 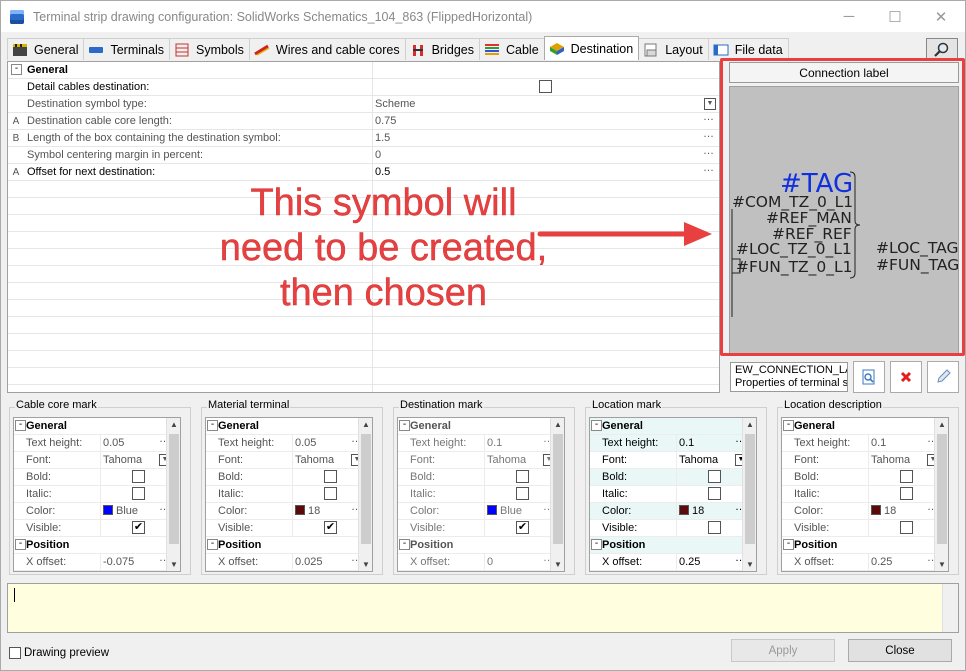 I want to click on comment-area, so click(x=483, y=608).